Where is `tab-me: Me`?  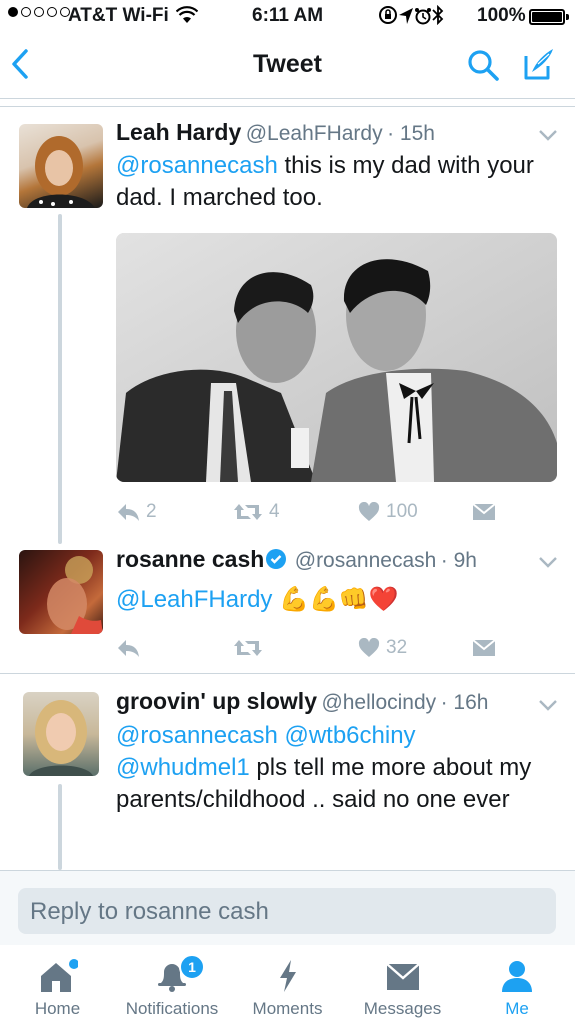
tab-me: Me is located at coordinates (517, 984).